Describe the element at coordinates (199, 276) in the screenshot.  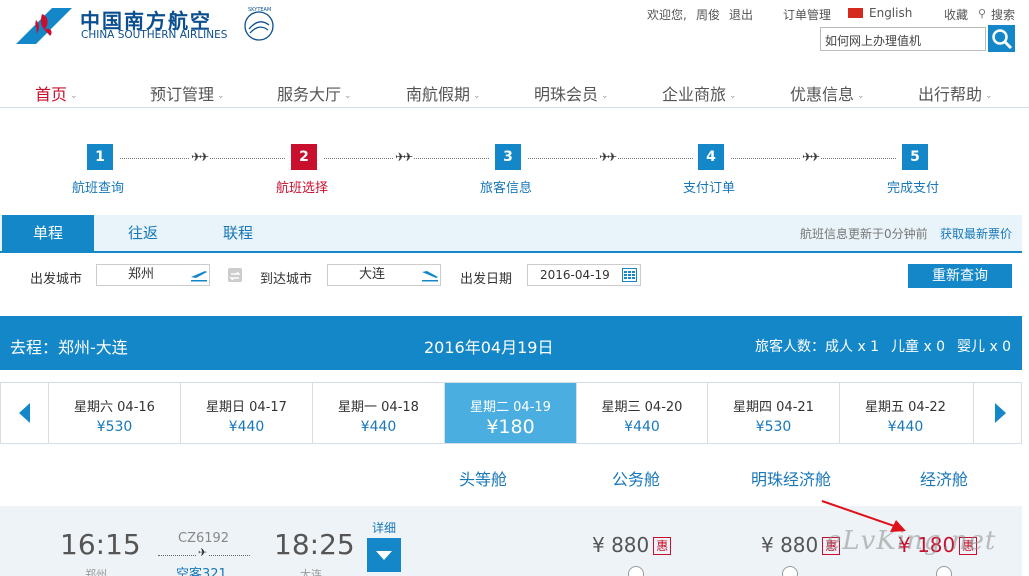
I see `takeoff-icon` at that location.